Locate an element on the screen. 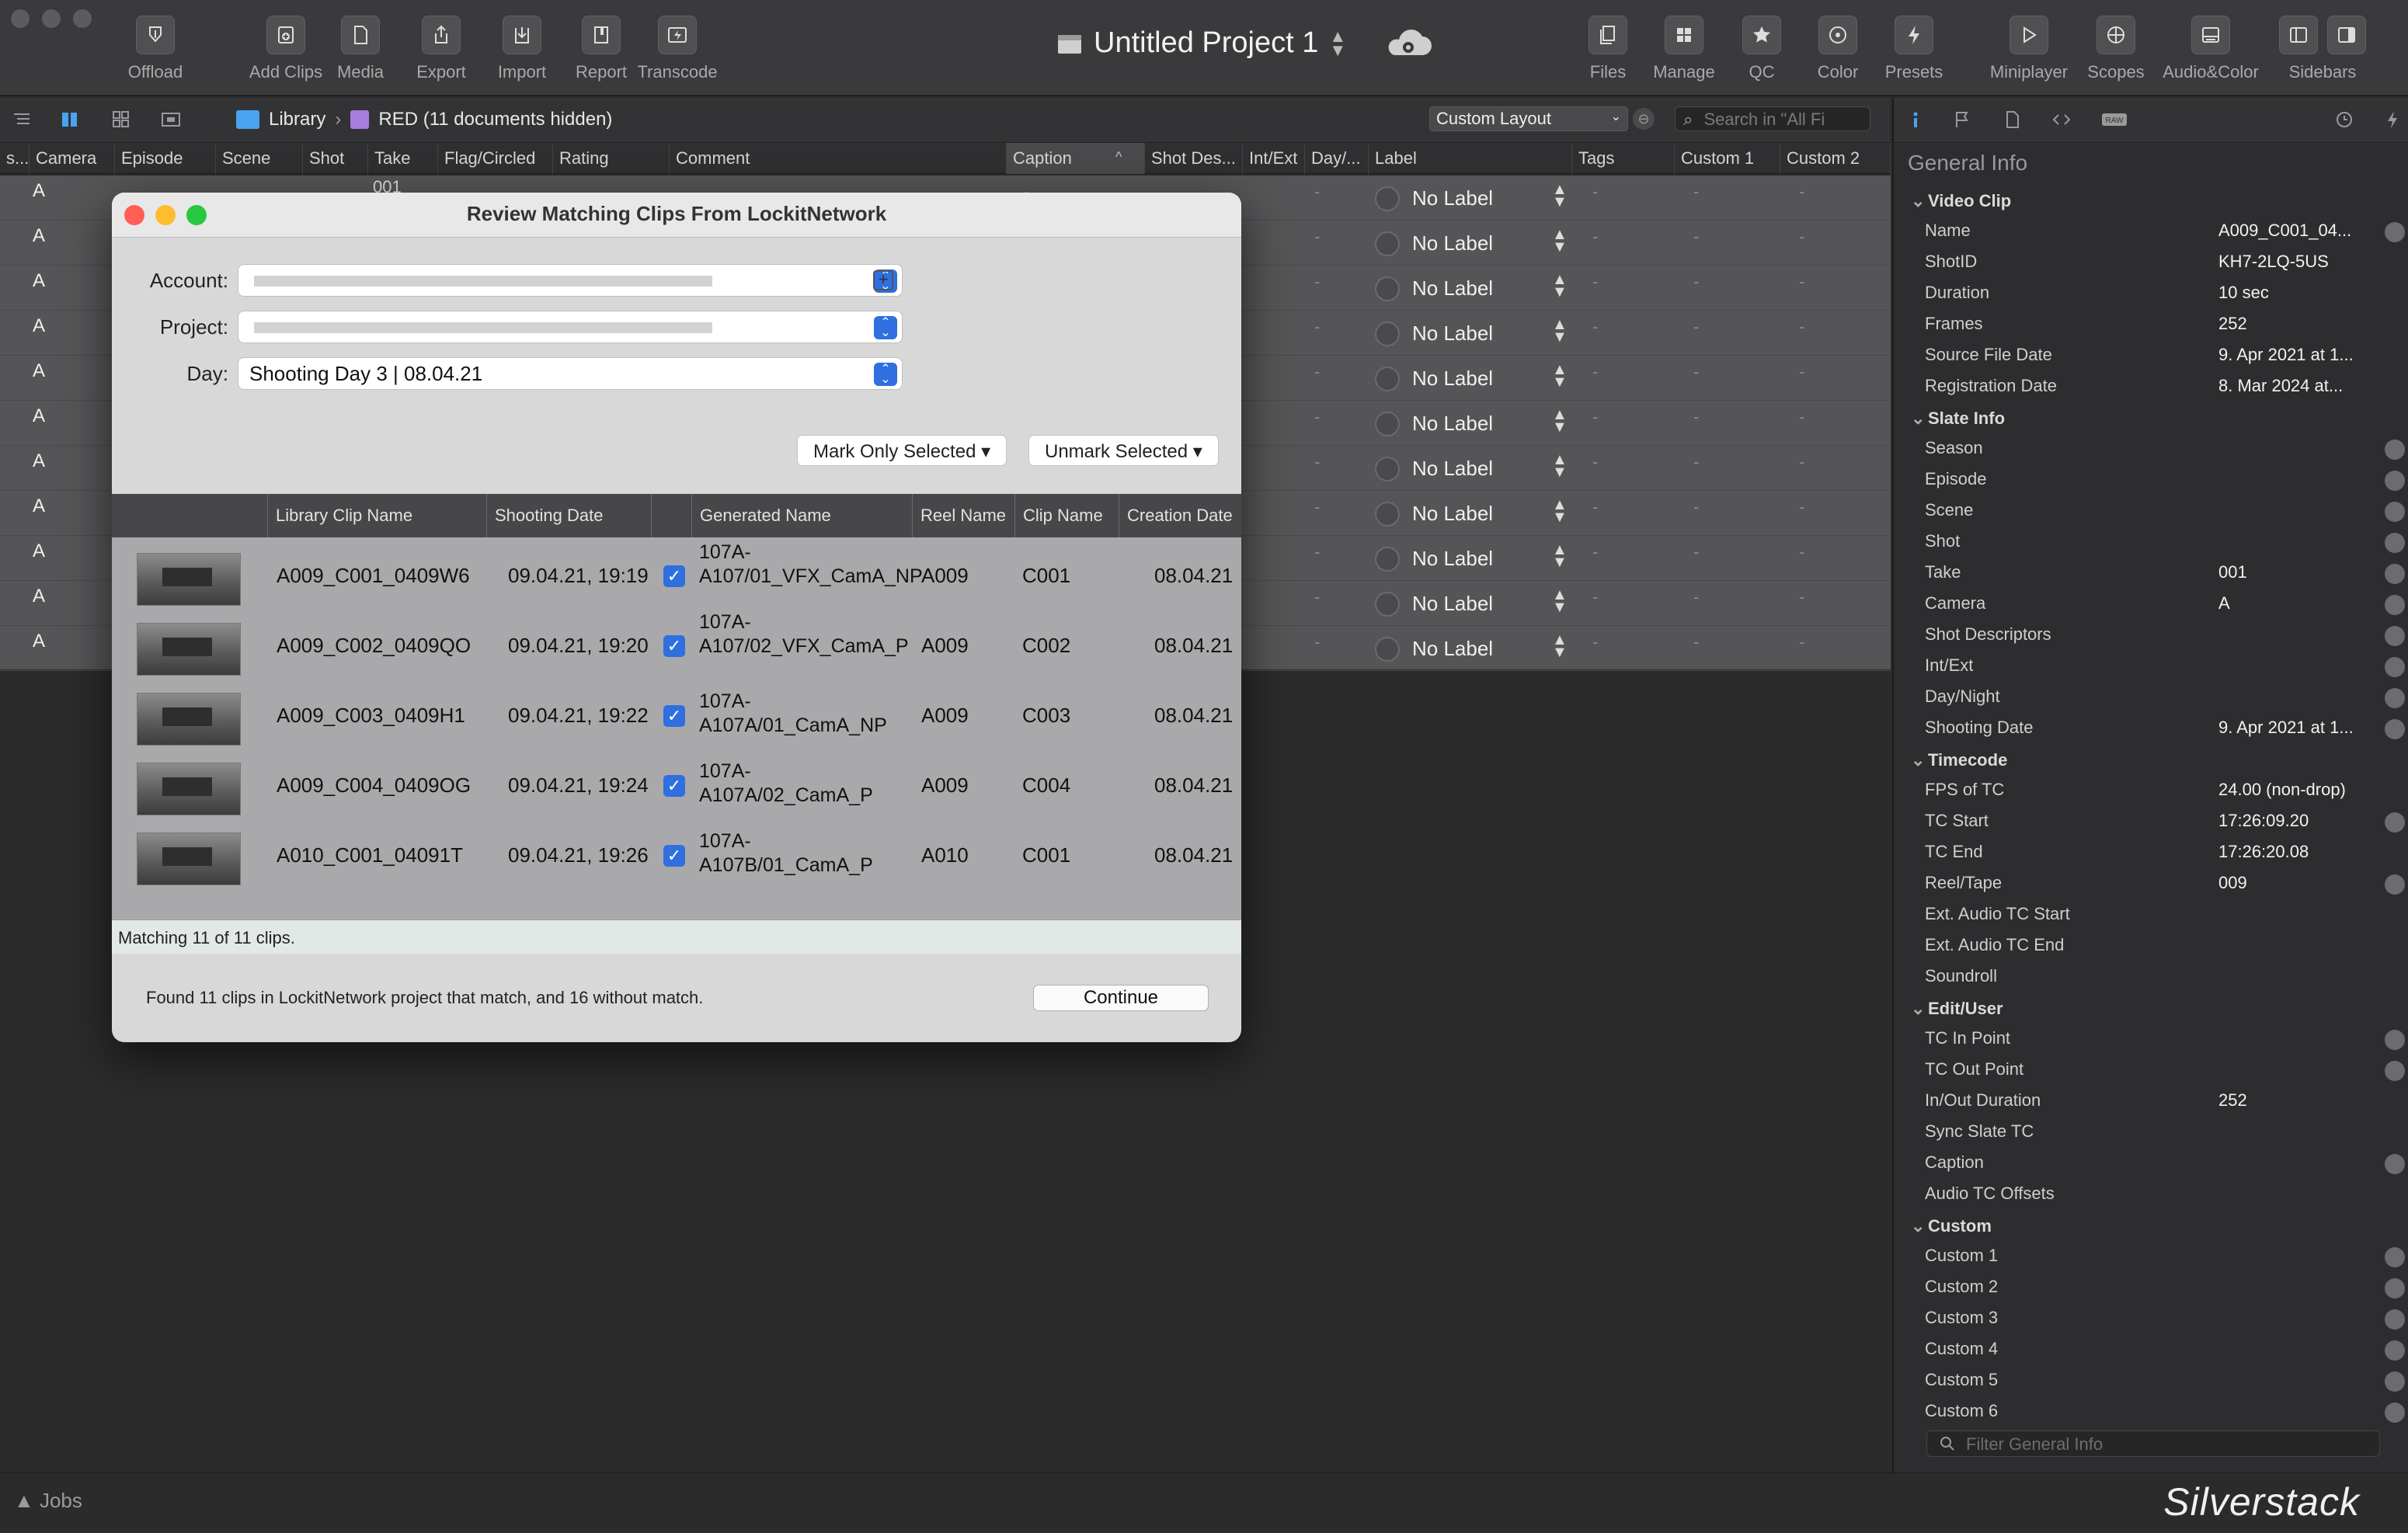  column-header-comment: Comment is located at coordinates (838, 158).